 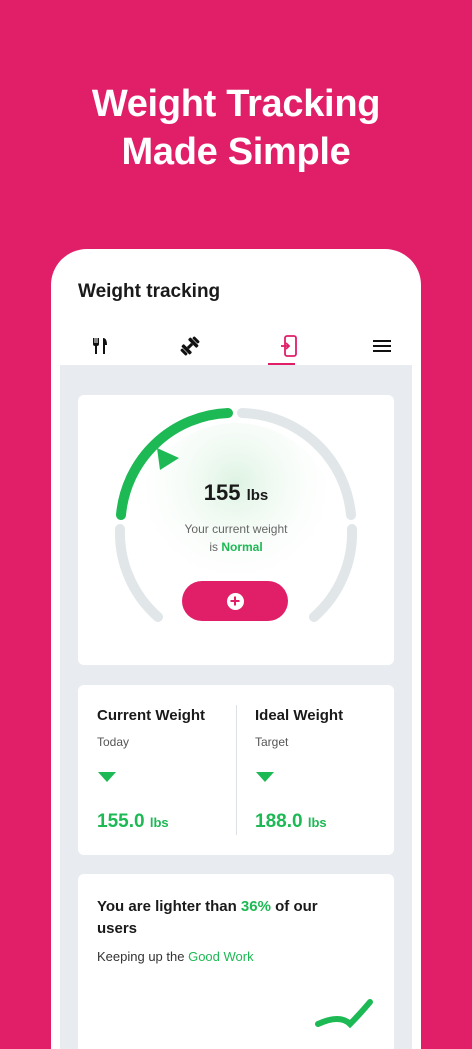 I want to click on app-title: Weight tracking, so click(x=149, y=291).